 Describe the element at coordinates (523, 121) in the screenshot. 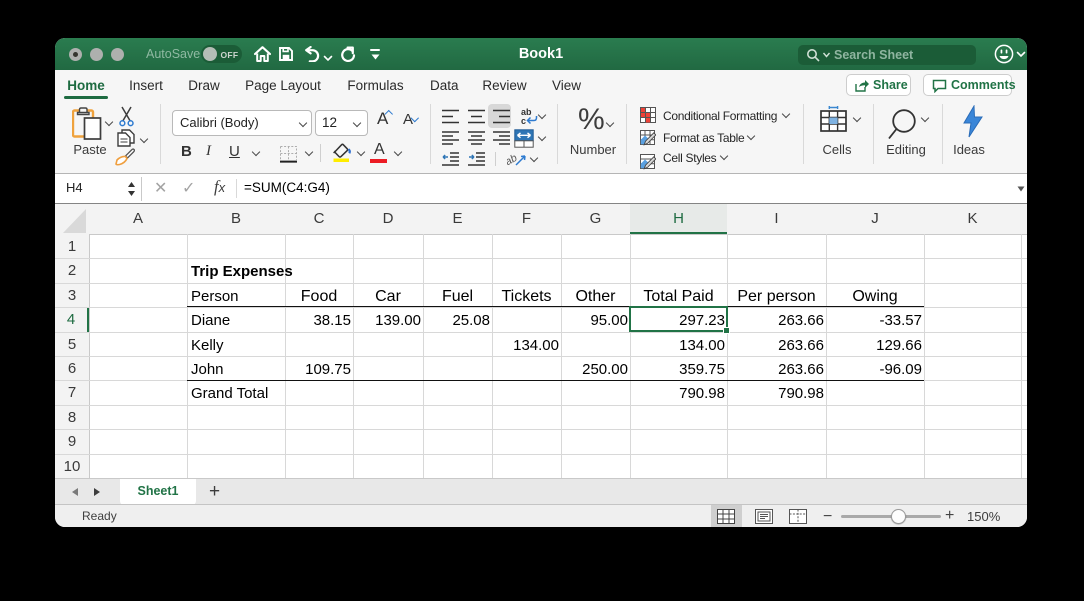

I see `svg-text: c` at that location.